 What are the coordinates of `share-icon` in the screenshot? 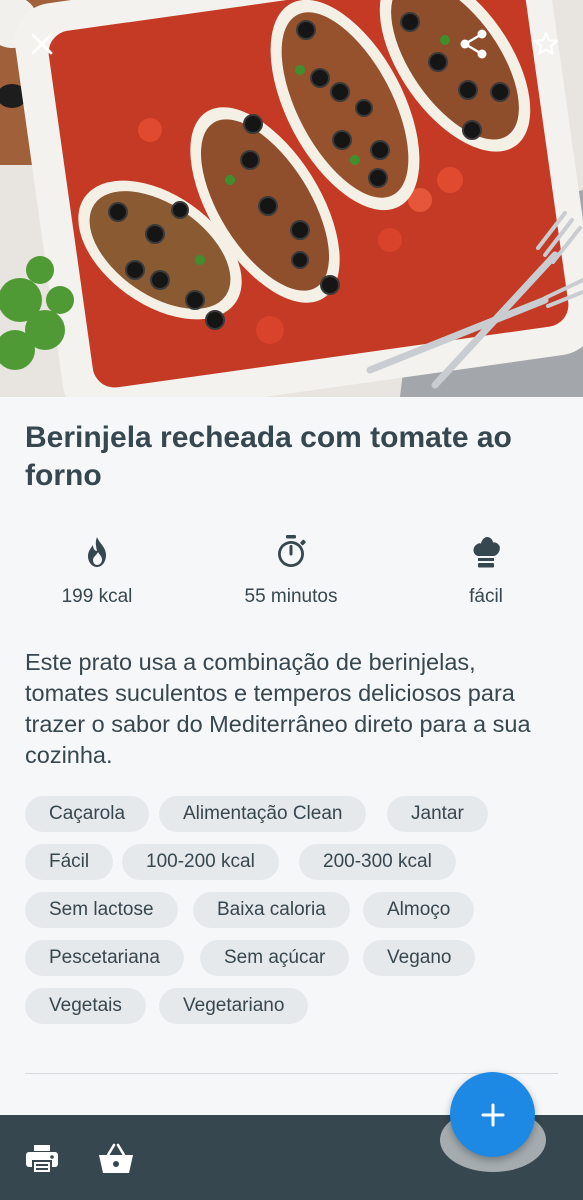 It's located at (473, 44).